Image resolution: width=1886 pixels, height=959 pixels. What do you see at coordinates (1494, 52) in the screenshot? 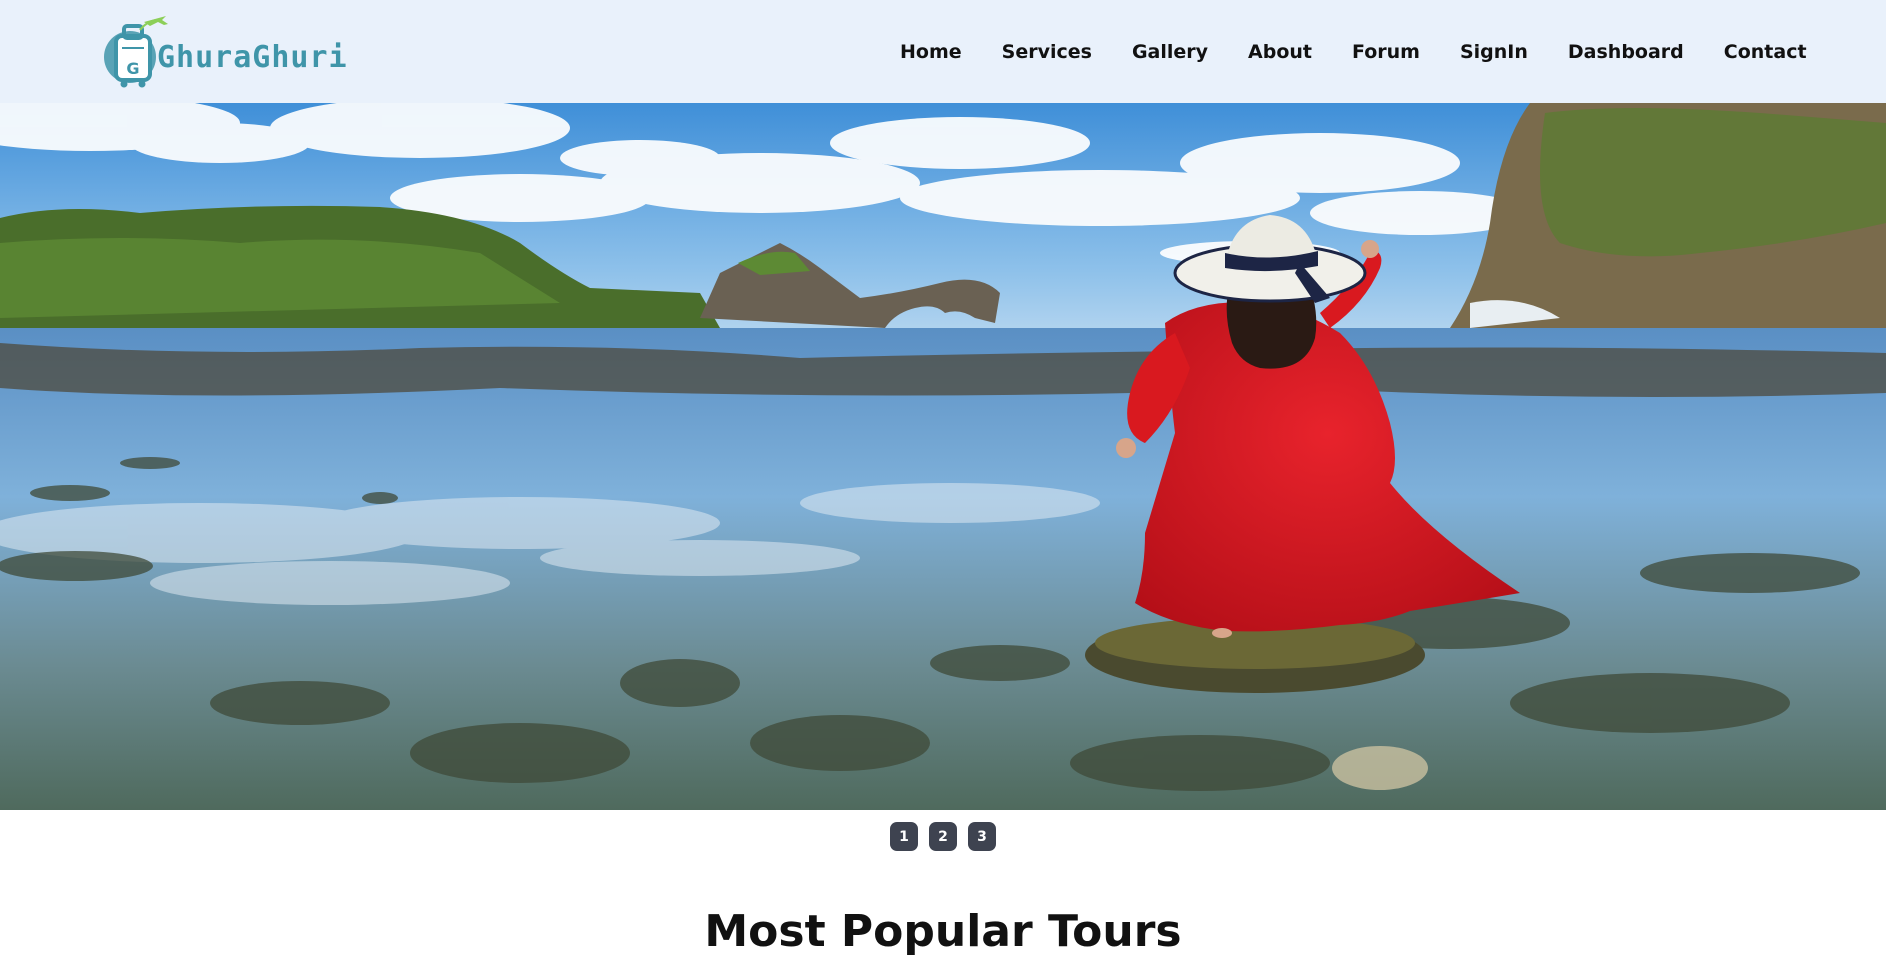
I see `nav-signin: SignIn` at bounding box center [1494, 52].